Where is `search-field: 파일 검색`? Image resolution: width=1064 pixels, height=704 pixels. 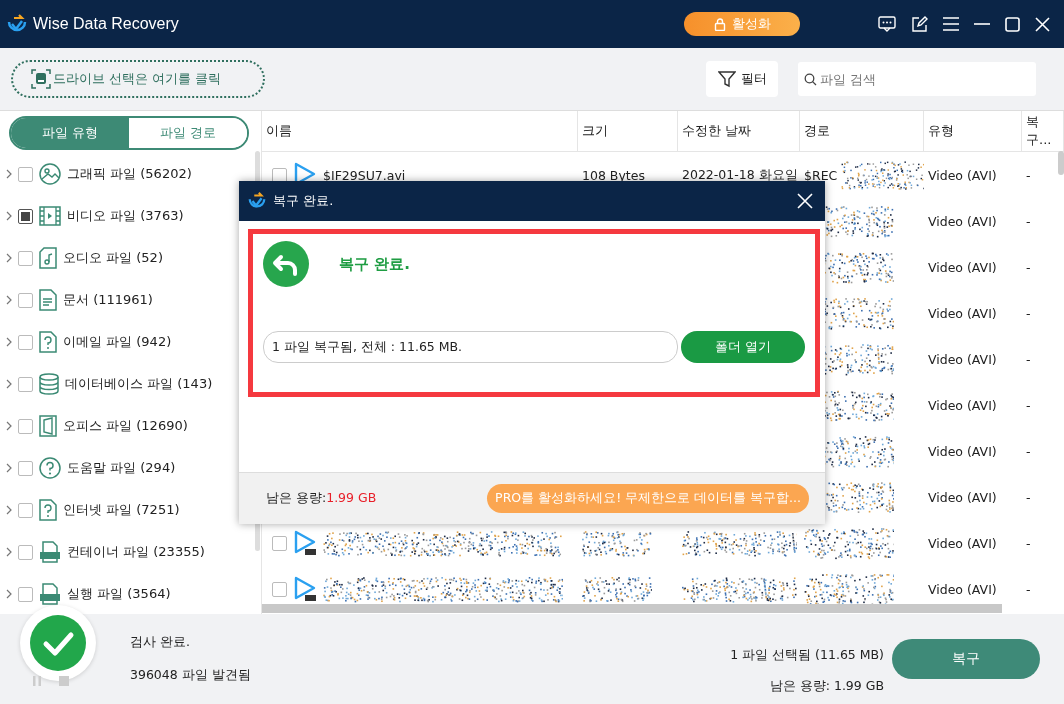 search-field: 파일 검색 is located at coordinates (917, 79).